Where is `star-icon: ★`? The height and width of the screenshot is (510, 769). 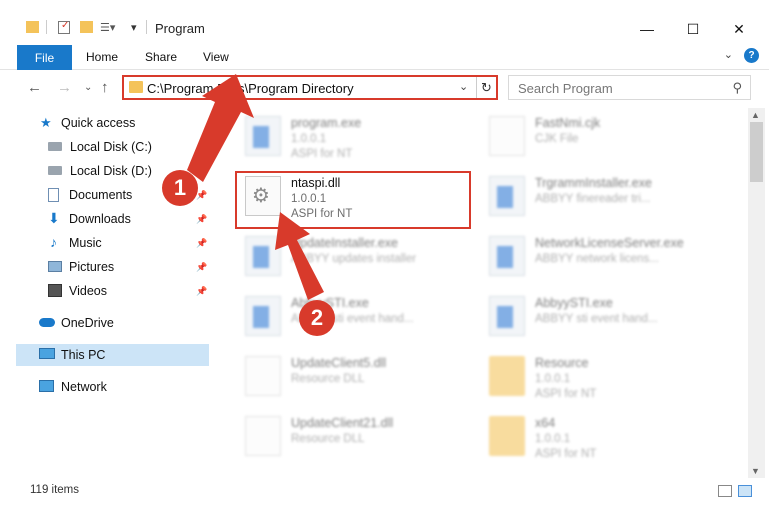 star-icon: ★ is located at coordinates (46, 122).